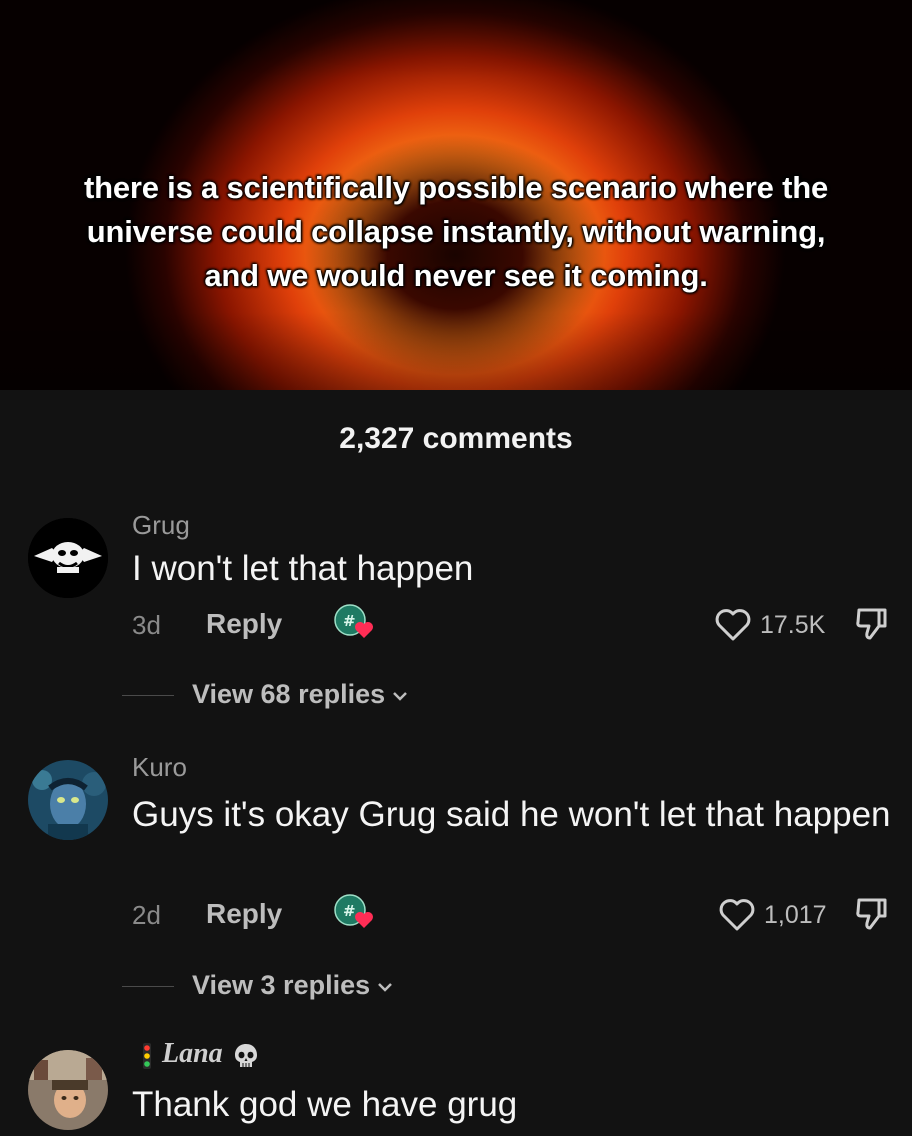 The height and width of the screenshot is (1136, 912). What do you see at coordinates (281, 985) in the screenshot?
I see `view-replies-label: View 3 replies` at bounding box center [281, 985].